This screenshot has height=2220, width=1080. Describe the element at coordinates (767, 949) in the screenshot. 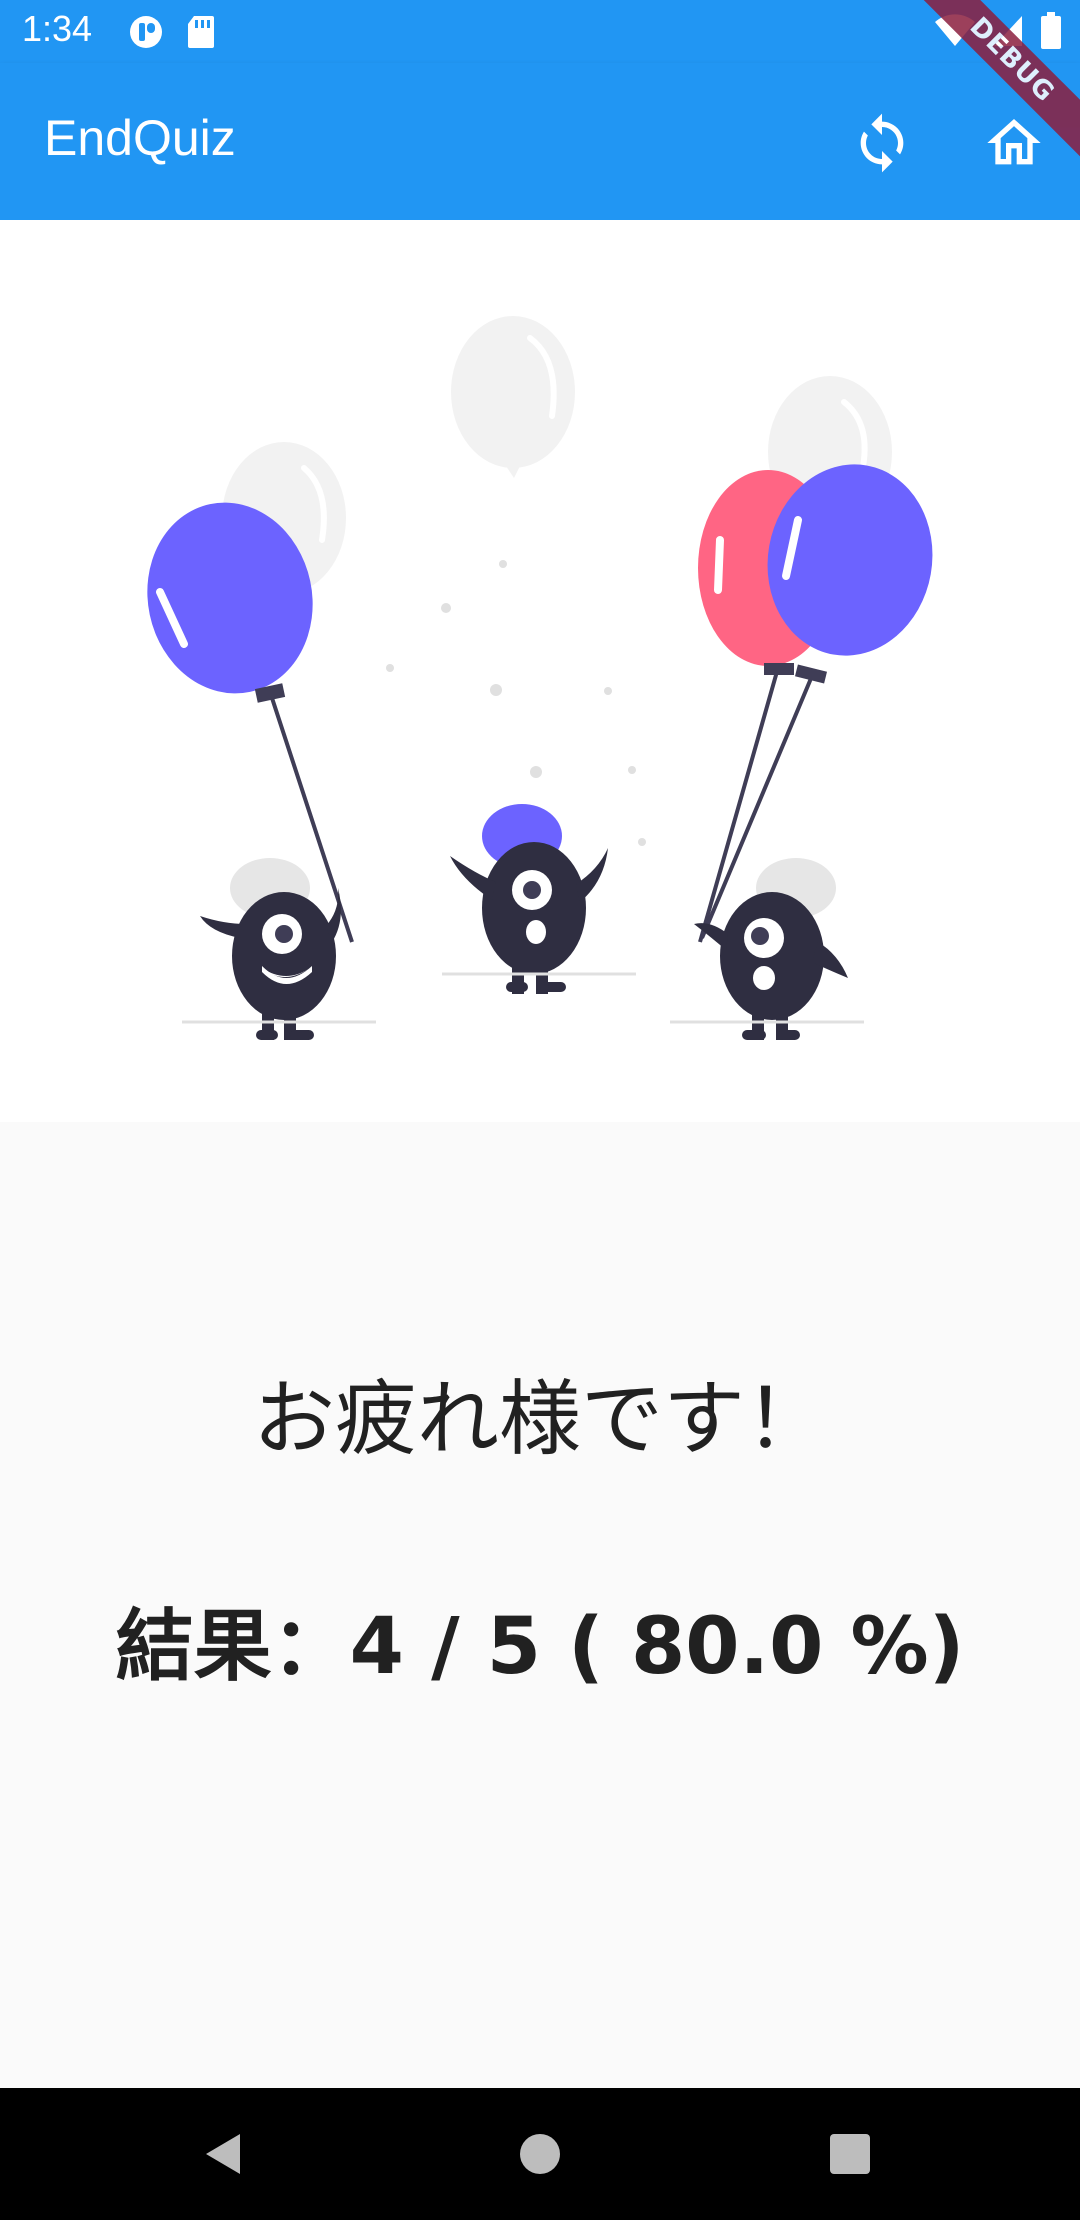

I see `monster-right` at that location.